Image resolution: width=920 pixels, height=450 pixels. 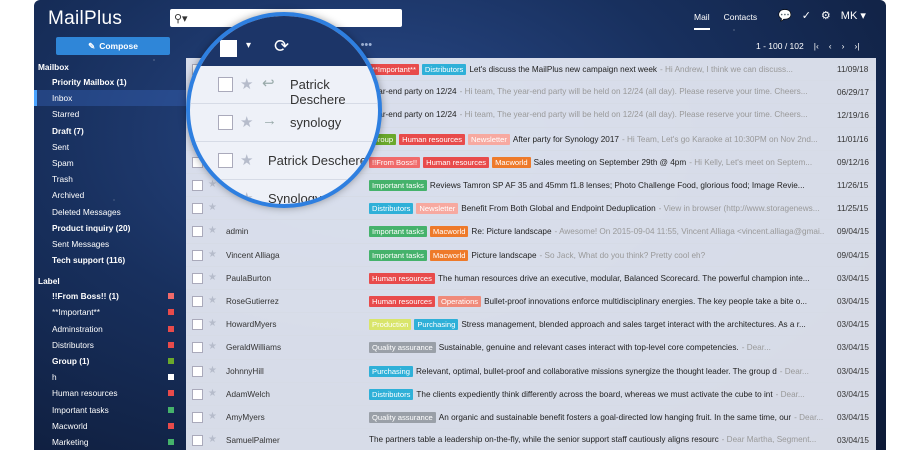 What do you see at coordinates (110, 228) in the screenshot?
I see `sidebar-item: Product inquiry (20)` at bounding box center [110, 228].